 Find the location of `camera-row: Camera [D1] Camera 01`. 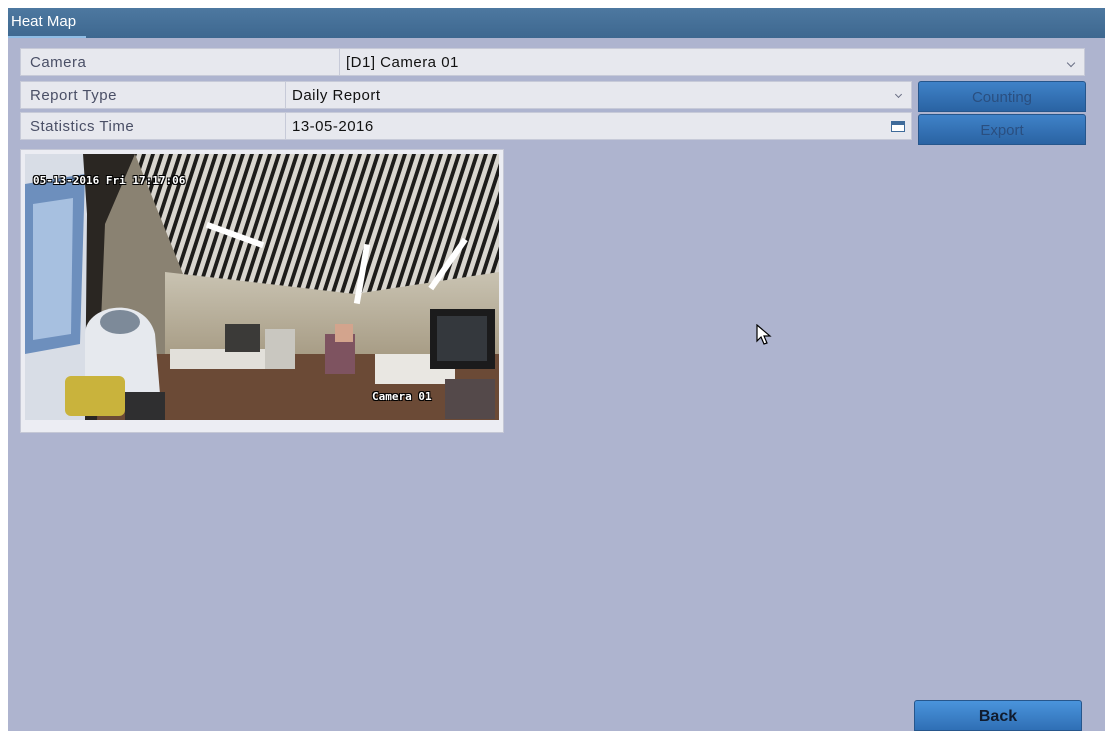

camera-row: Camera [D1] Camera 01 is located at coordinates (552, 62).